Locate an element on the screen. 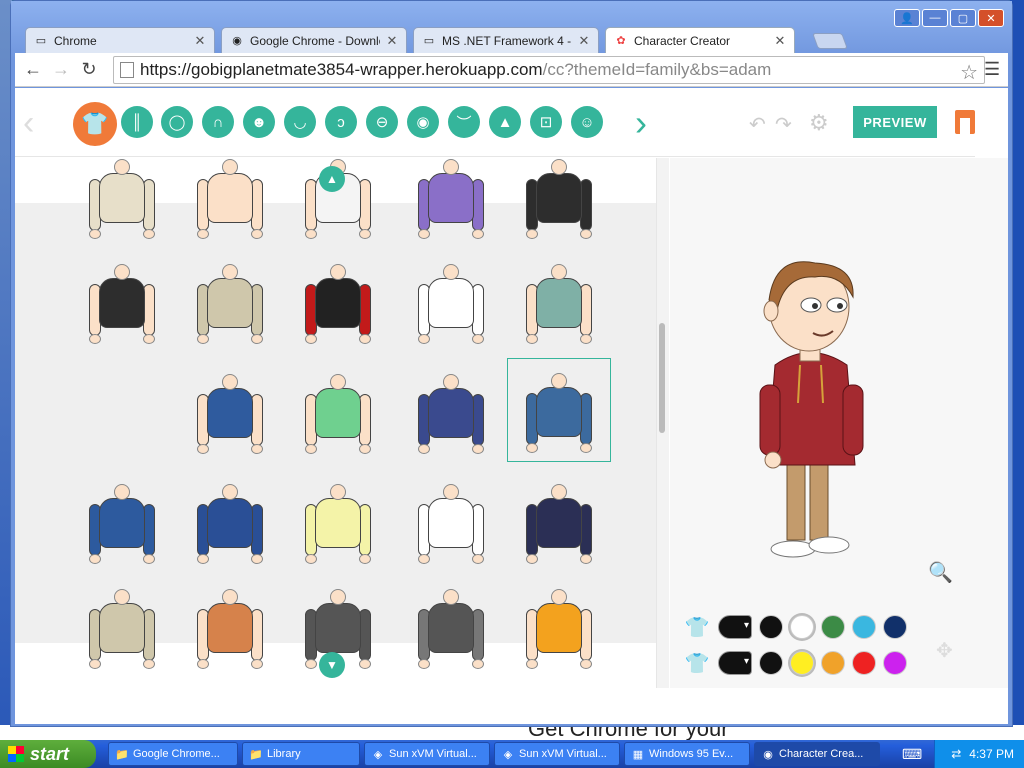 The image size is (1024, 768). maximize-button: ▢ is located at coordinates (963, 18).